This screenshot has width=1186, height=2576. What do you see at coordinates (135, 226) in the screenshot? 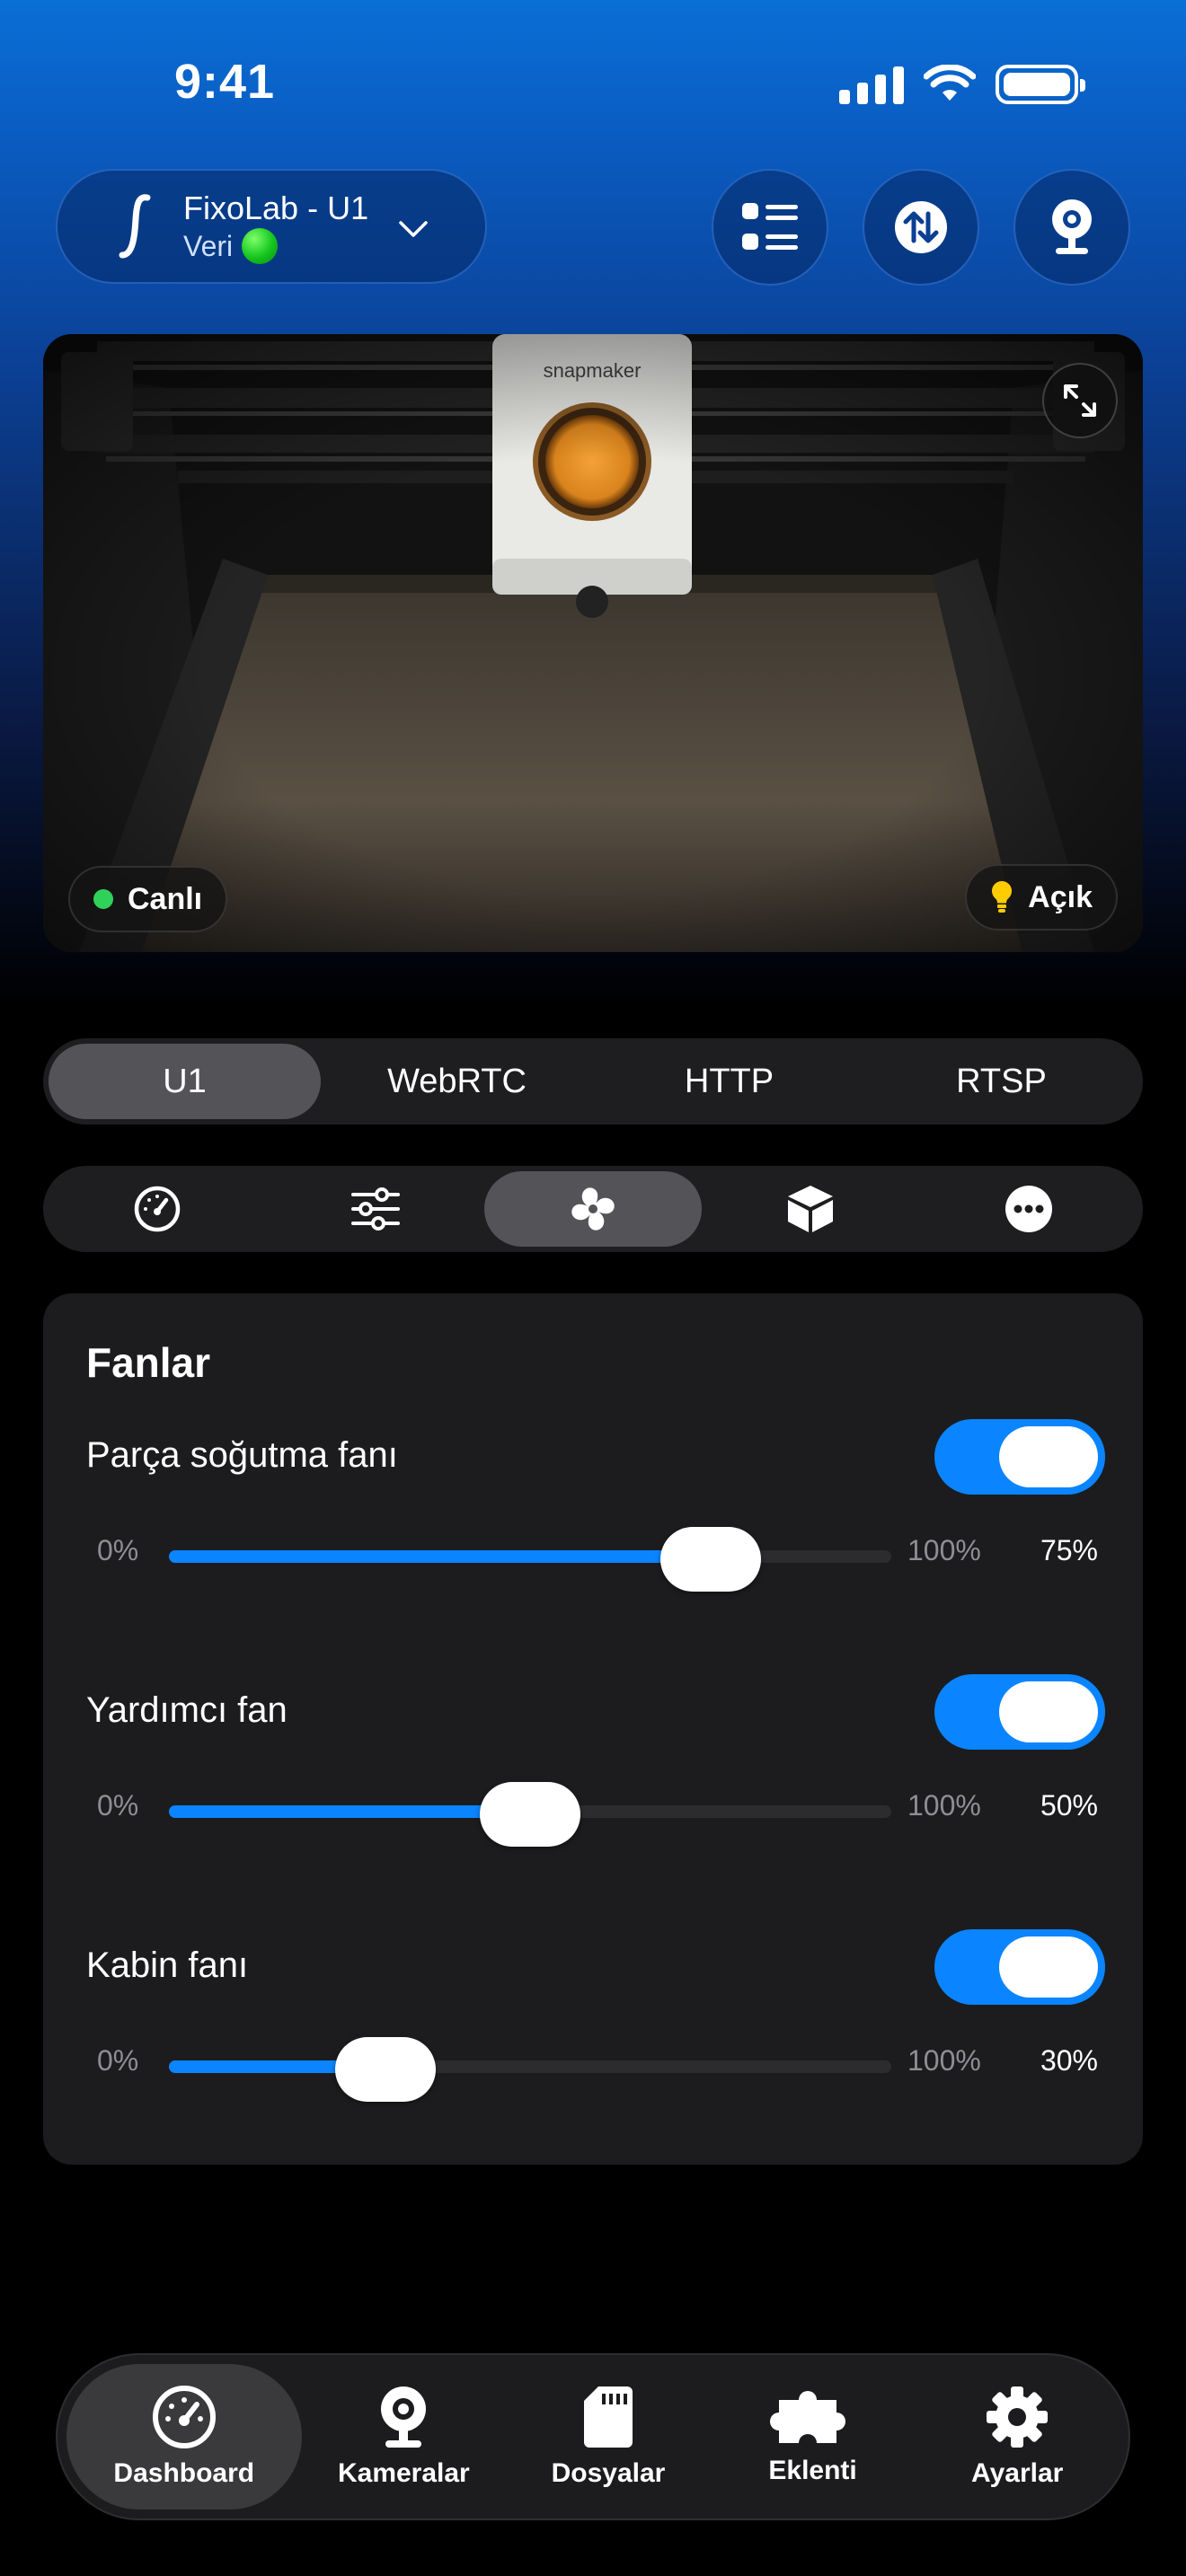
I see `logo-icon` at bounding box center [135, 226].